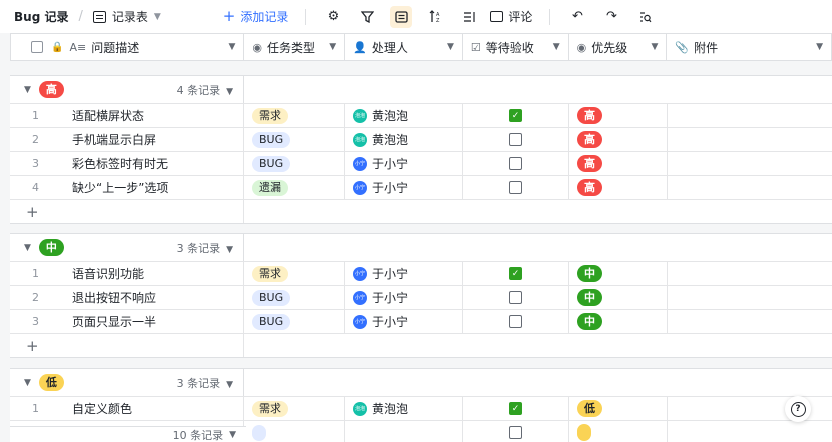  What do you see at coordinates (421, 382) in the screenshot?
I see `group-header: ▼ 低 3 条记录 ▼` at bounding box center [421, 382].